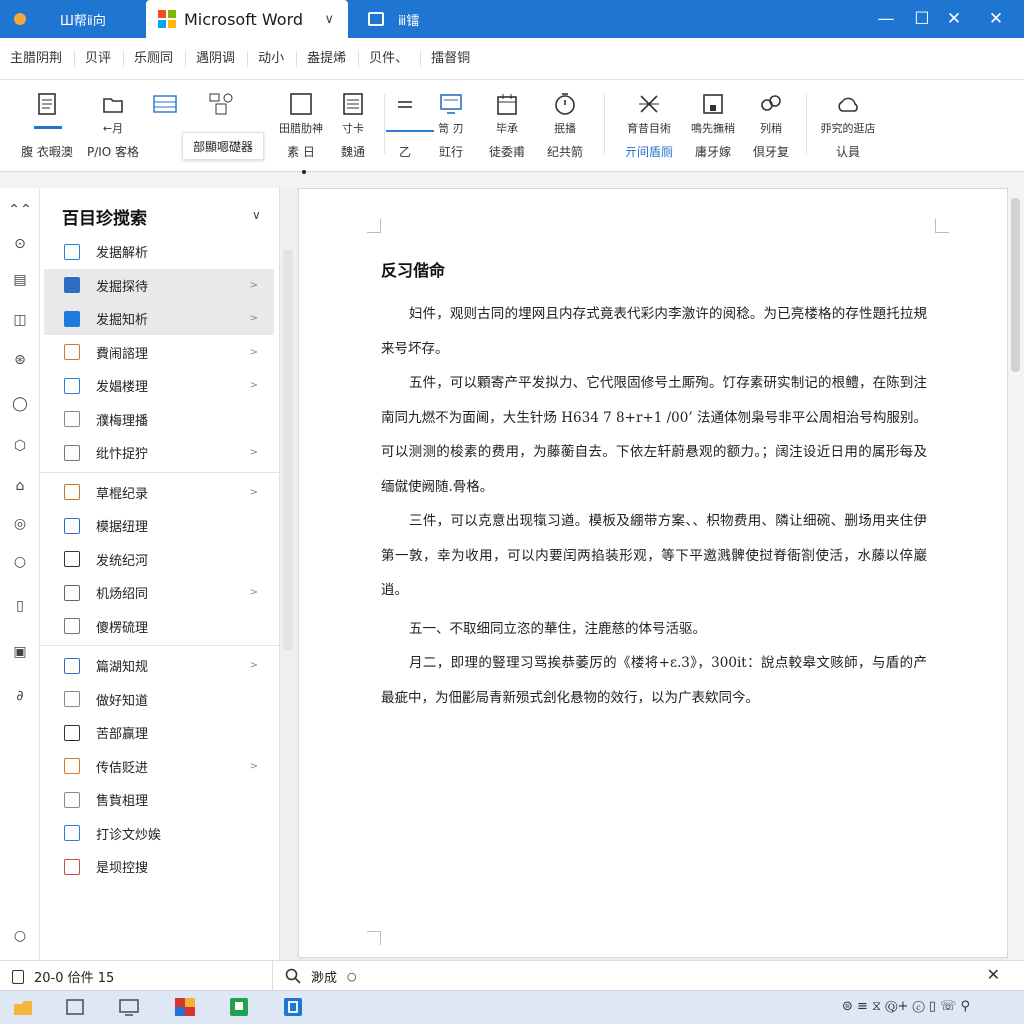 This screenshot has width=1024, height=1024. I want to click on nav-divider, so click(160, 645).